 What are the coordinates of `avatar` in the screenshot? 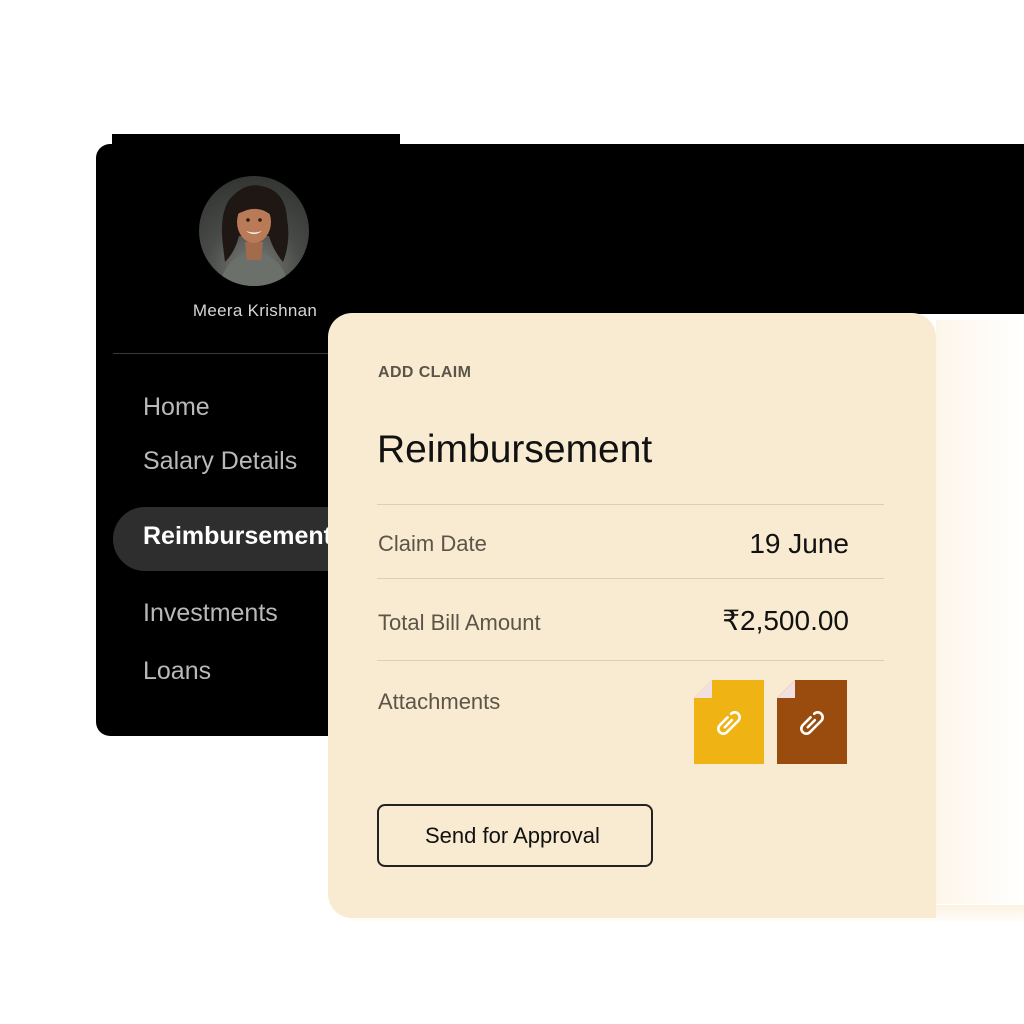 It's located at (254, 231).